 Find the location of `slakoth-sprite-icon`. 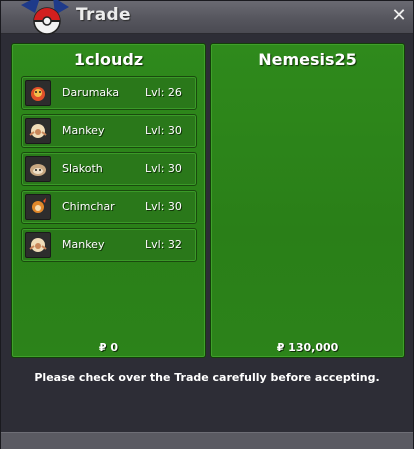

slakoth-sprite-icon is located at coordinates (38, 169).